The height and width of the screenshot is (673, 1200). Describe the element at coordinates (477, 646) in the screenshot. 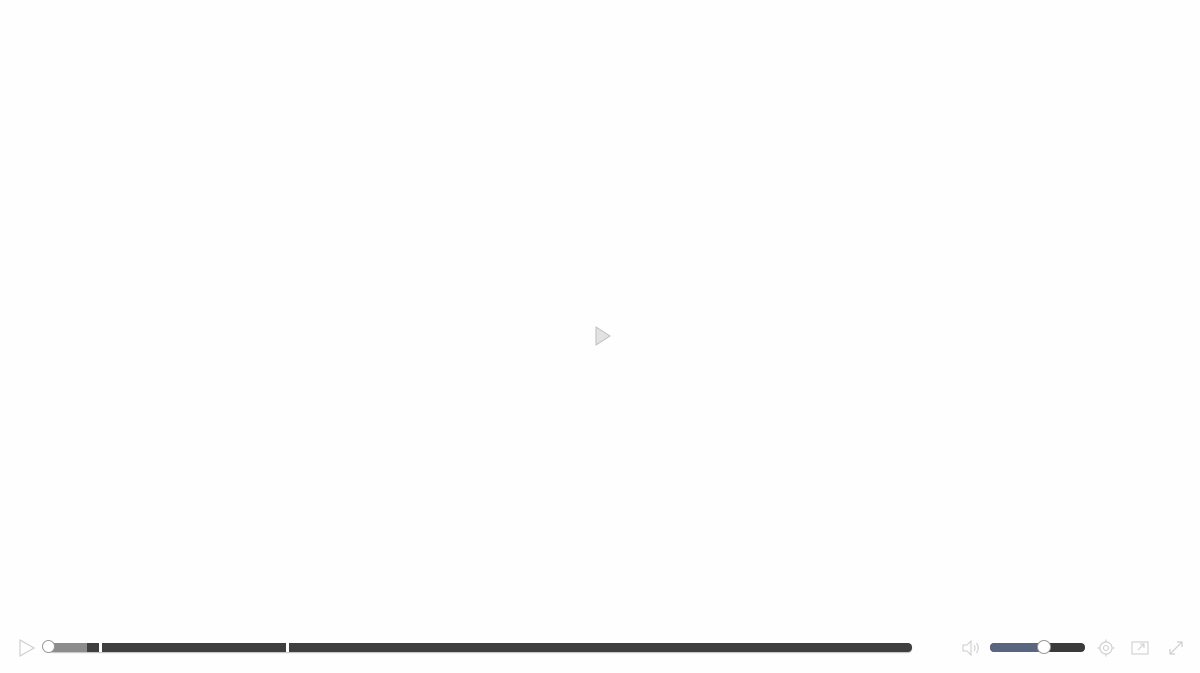

I see `progress-bar` at that location.